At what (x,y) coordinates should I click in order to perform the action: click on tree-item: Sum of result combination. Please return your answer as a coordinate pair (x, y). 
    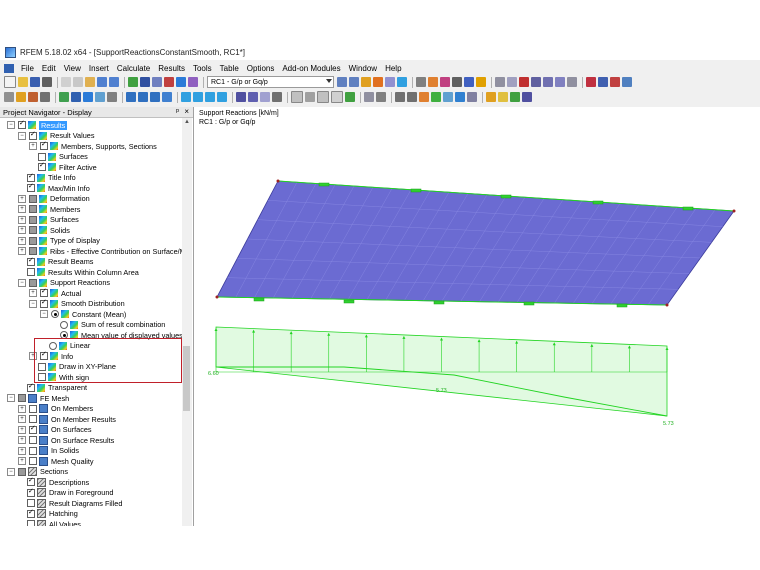
    Looking at the image, I should click on (108, 325).